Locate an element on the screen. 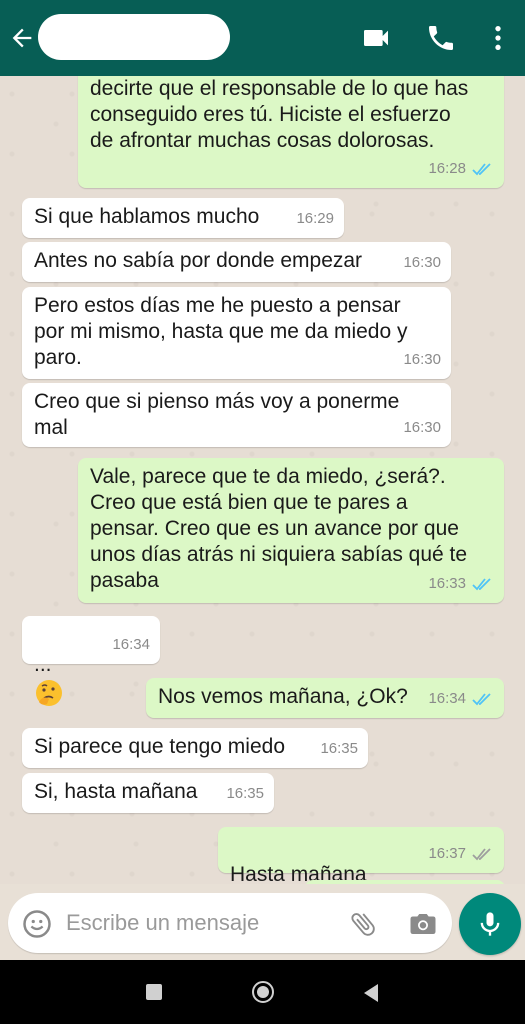 The width and height of the screenshot is (525, 1024). message-composer: Escribe un mensaje is located at coordinates (230, 923).